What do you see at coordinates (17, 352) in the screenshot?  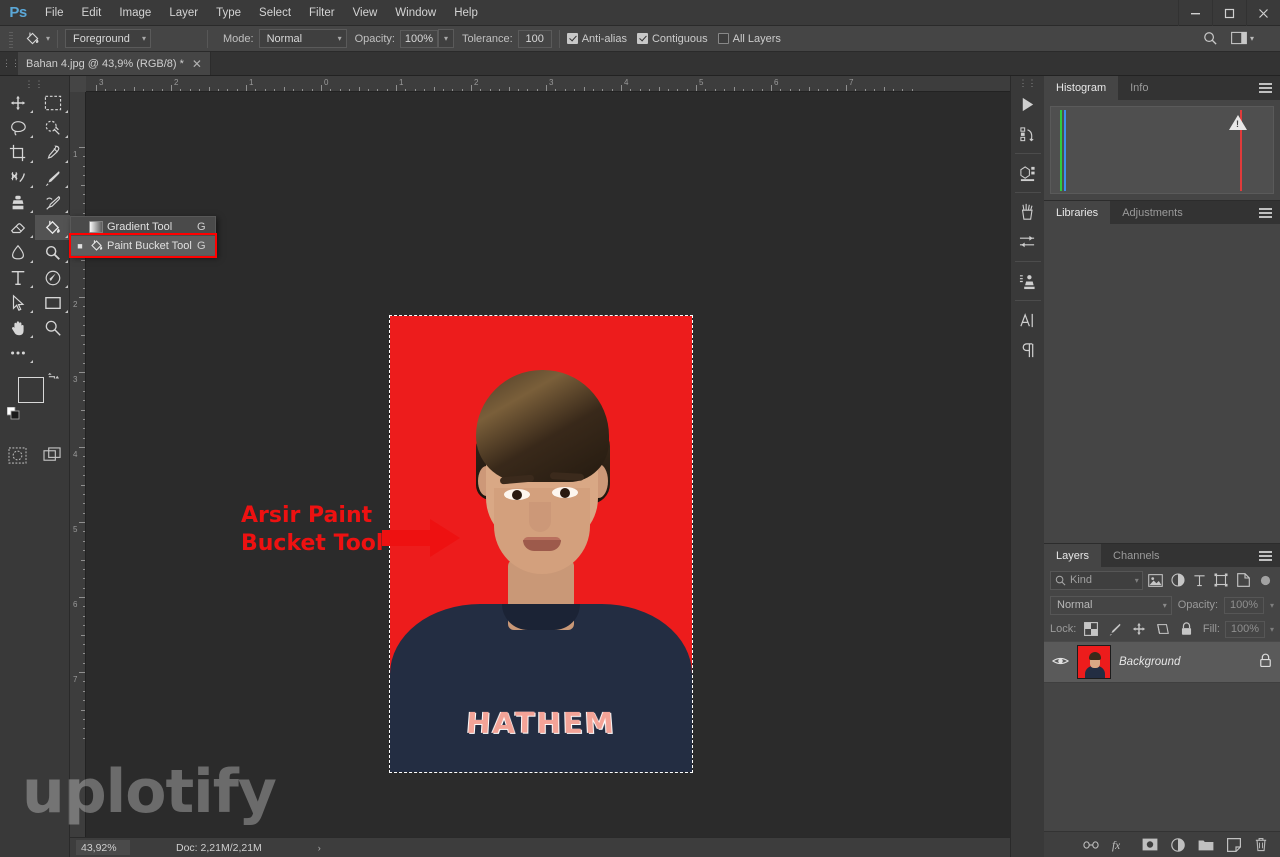 I see `tool-edit-toolbar-tool` at bounding box center [17, 352].